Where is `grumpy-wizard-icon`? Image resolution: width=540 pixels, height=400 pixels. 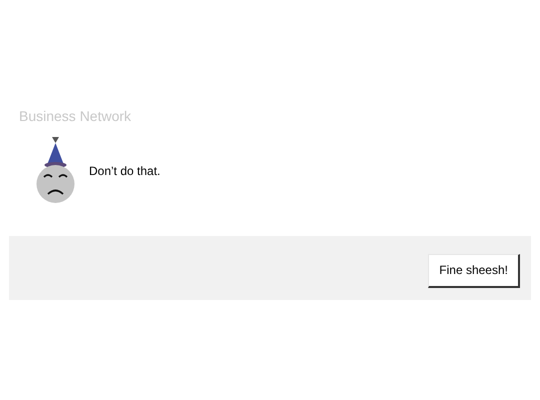
grumpy-wizard-icon is located at coordinates (56, 171).